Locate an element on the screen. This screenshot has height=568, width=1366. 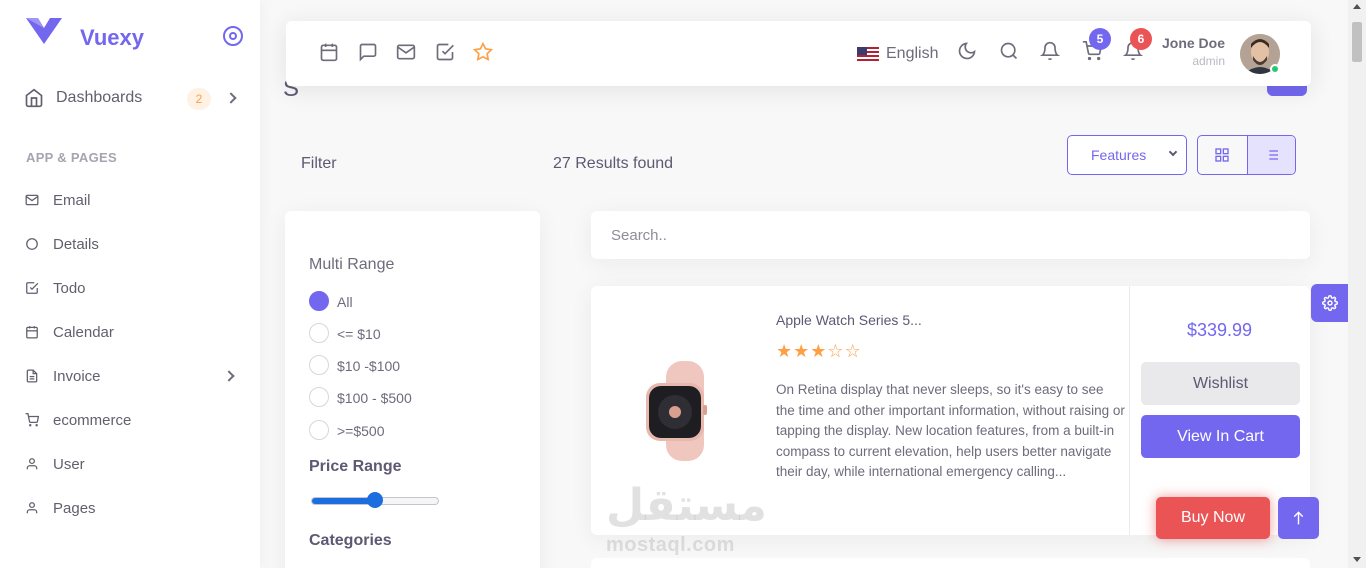
view-toggle is located at coordinates (1246, 155).